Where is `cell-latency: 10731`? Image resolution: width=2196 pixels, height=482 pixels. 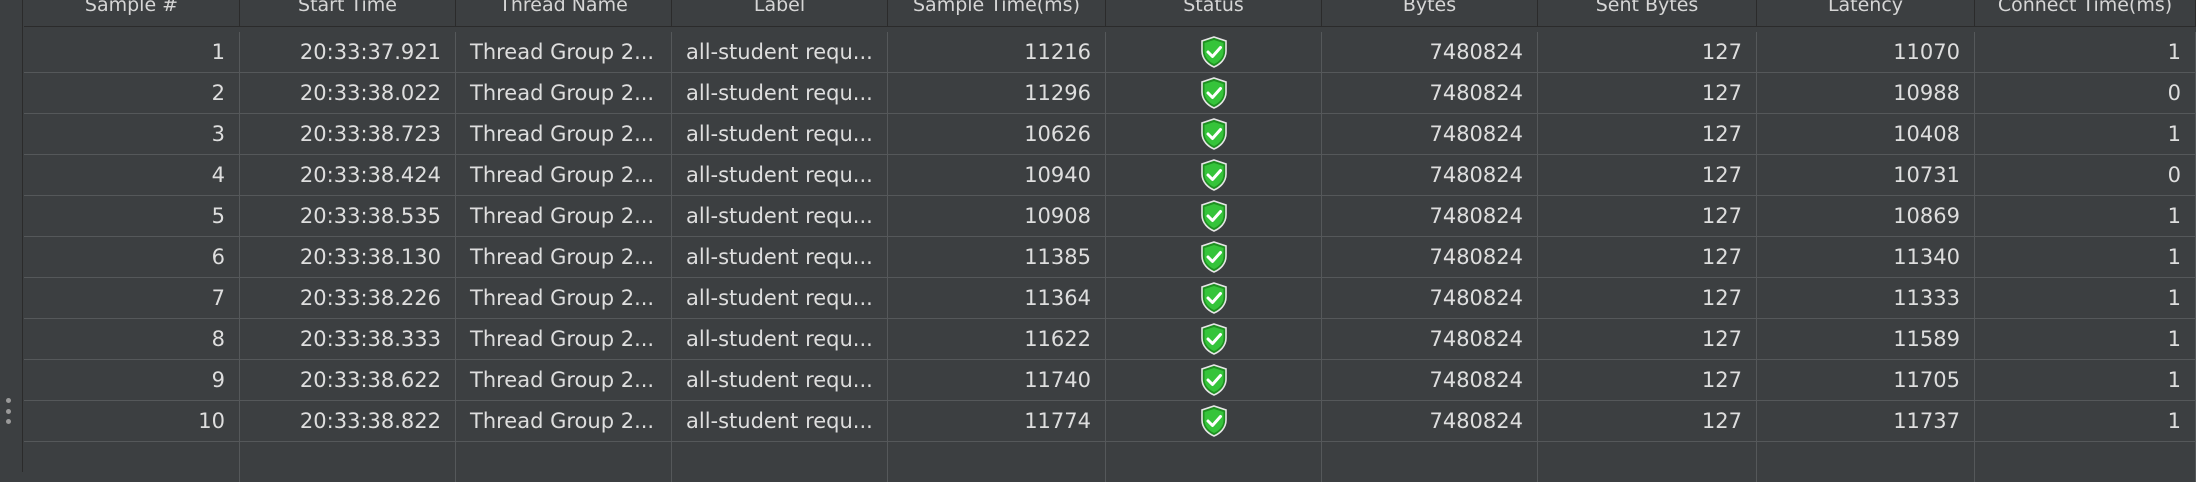
cell-latency: 10731 is located at coordinates (1866, 175).